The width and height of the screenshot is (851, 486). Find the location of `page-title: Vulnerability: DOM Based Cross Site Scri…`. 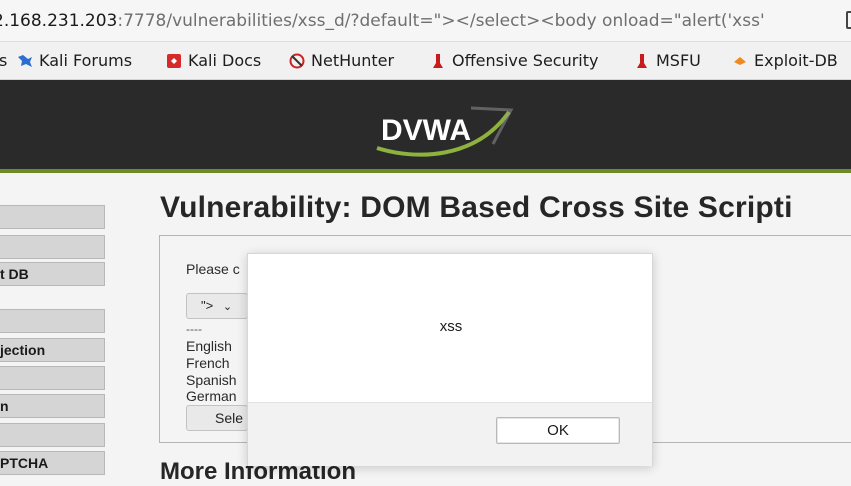

page-title: Vulnerability: DOM Based Cross Site Scri… is located at coordinates (476, 207).